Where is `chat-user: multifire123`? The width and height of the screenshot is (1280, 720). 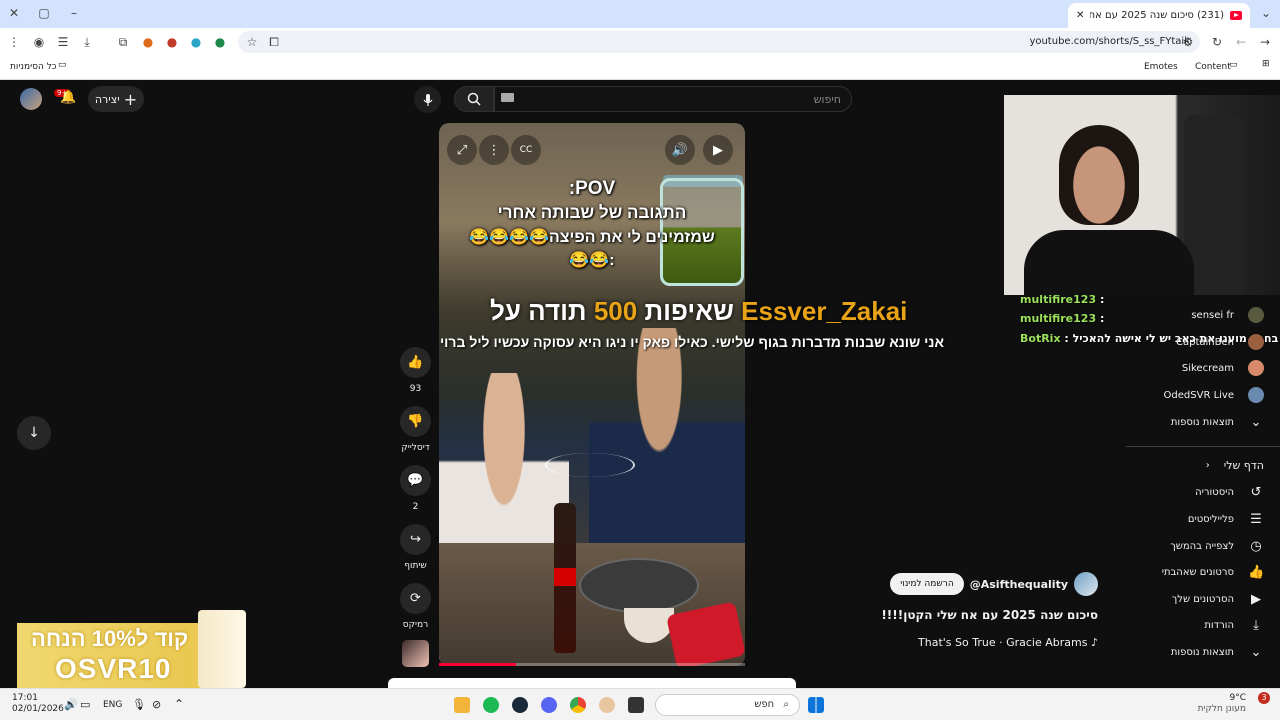 chat-user: multifire123 is located at coordinates (1058, 299).